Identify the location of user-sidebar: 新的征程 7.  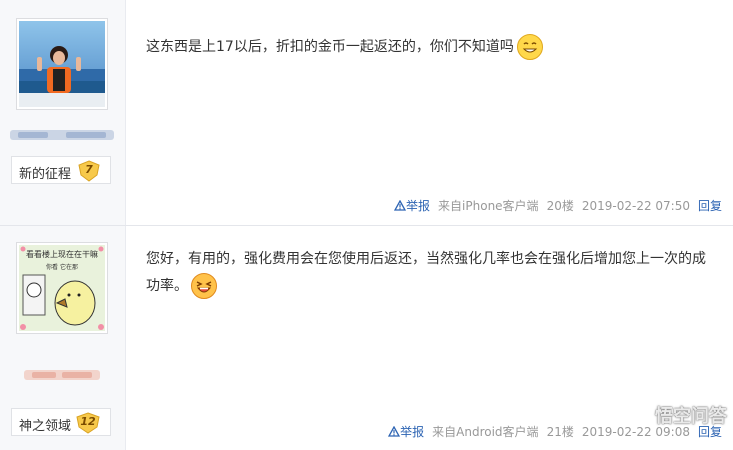
(63, 112).